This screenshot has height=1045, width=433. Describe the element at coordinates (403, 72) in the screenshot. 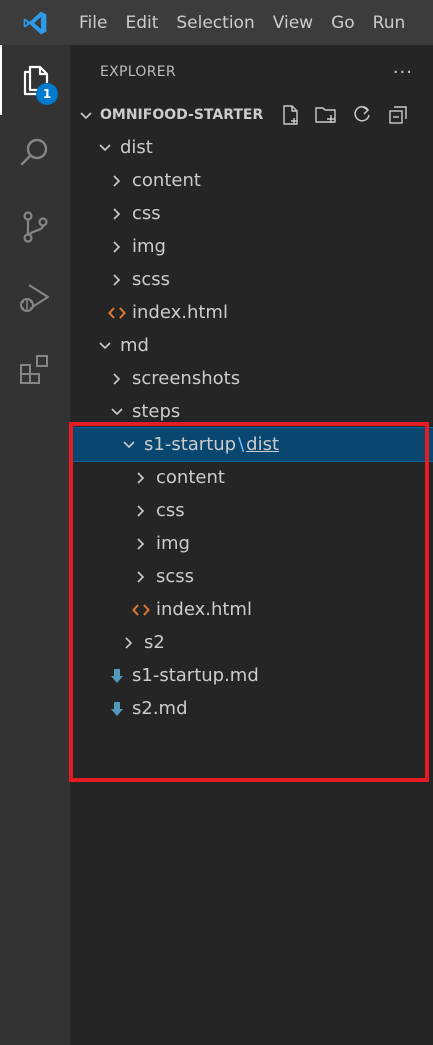

I see `more-actions-icon: ···` at that location.